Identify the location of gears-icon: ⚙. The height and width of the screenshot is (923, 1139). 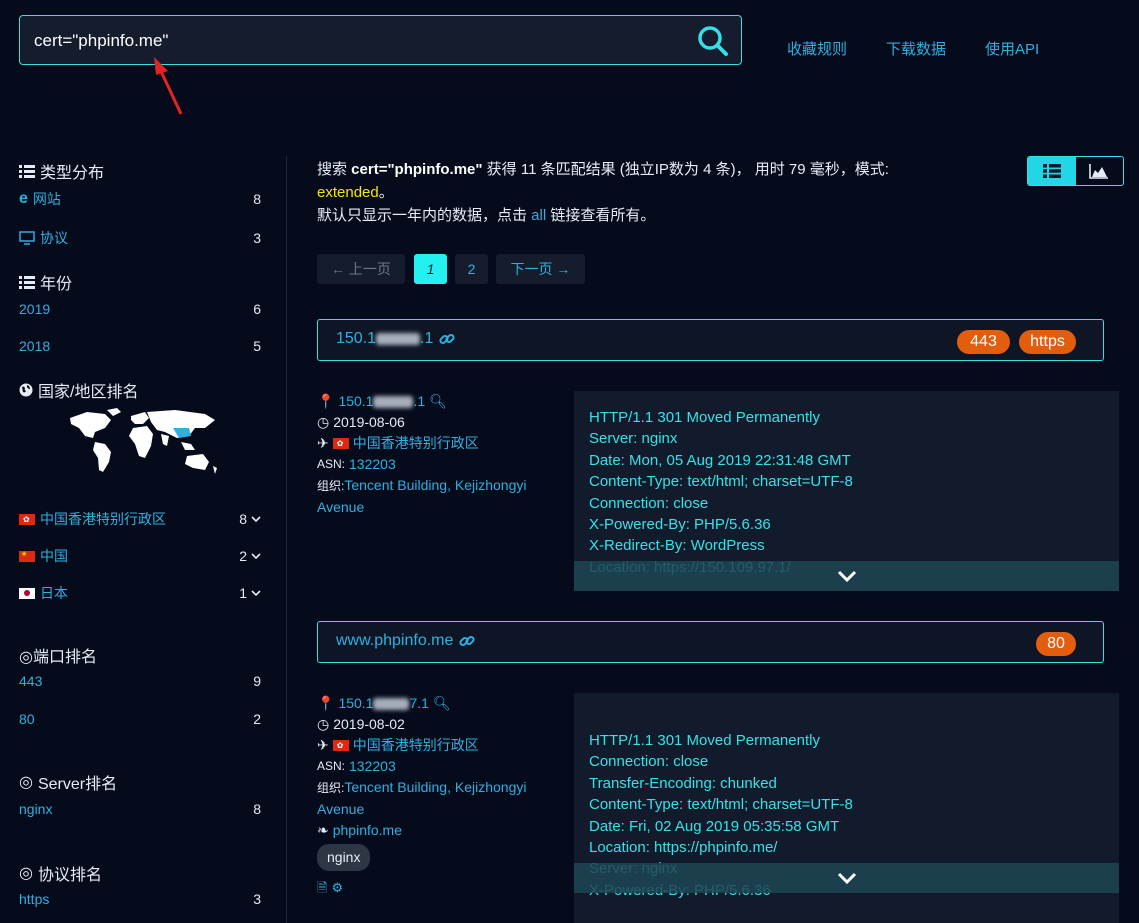
(337, 887).